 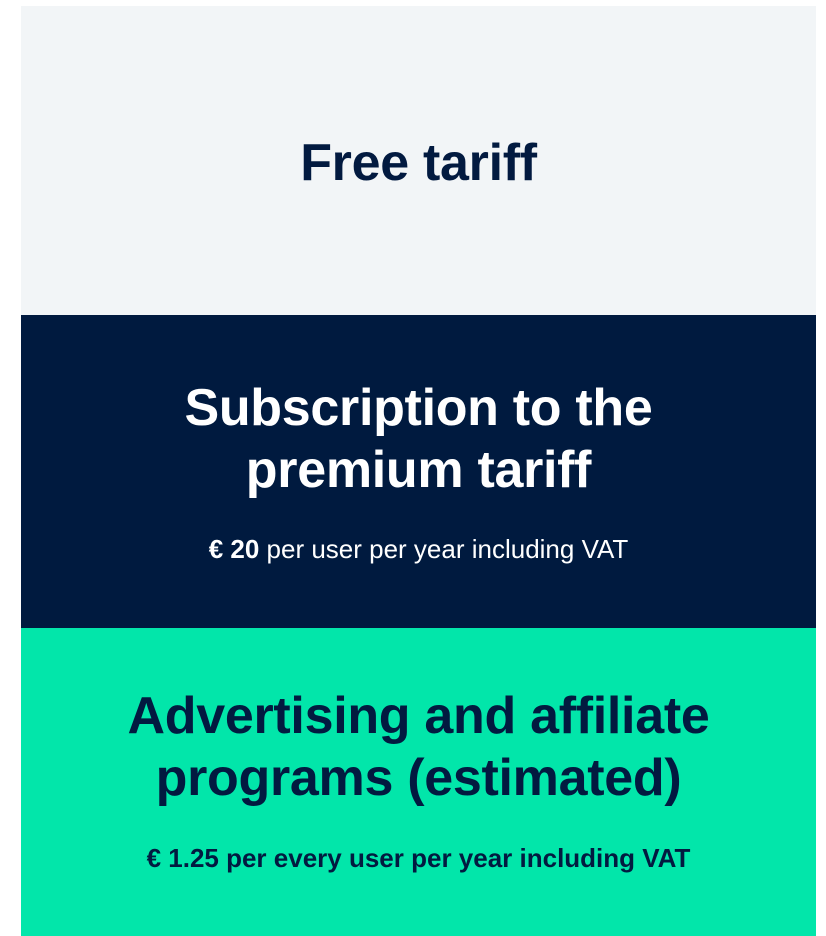 I want to click on advertising-title-line1: Advertising and affiliate, so click(x=418, y=716).